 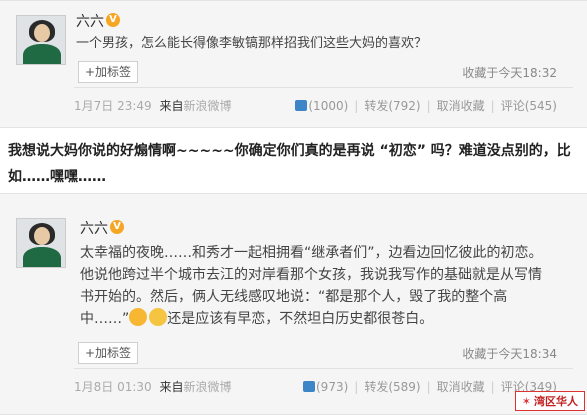 I want to click on repost-button: 转发(792), so click(x=392, y=105).